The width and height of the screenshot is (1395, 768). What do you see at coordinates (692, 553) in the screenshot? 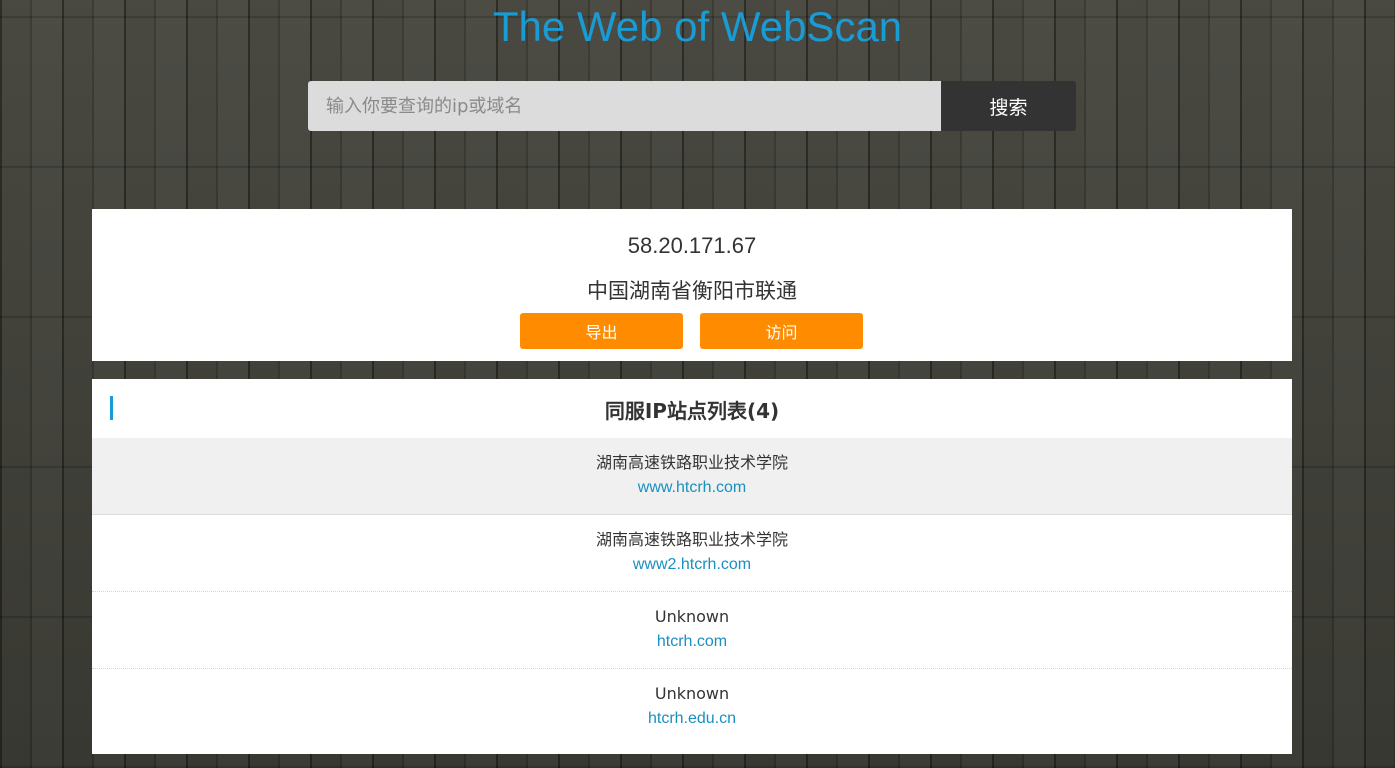
I see `site-row: 湖南高速铁路职业技术学院 www2.htcrh.com` at bounding box center [692, 553].